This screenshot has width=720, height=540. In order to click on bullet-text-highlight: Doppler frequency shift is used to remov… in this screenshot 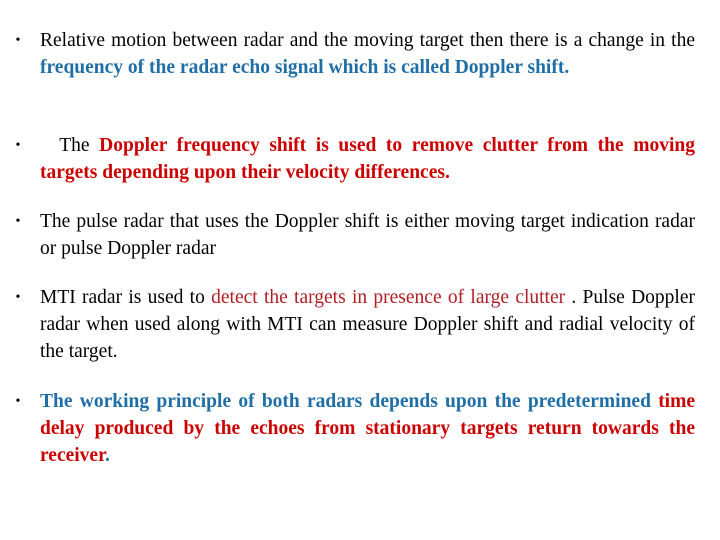, I will do `click(367, 159)`.